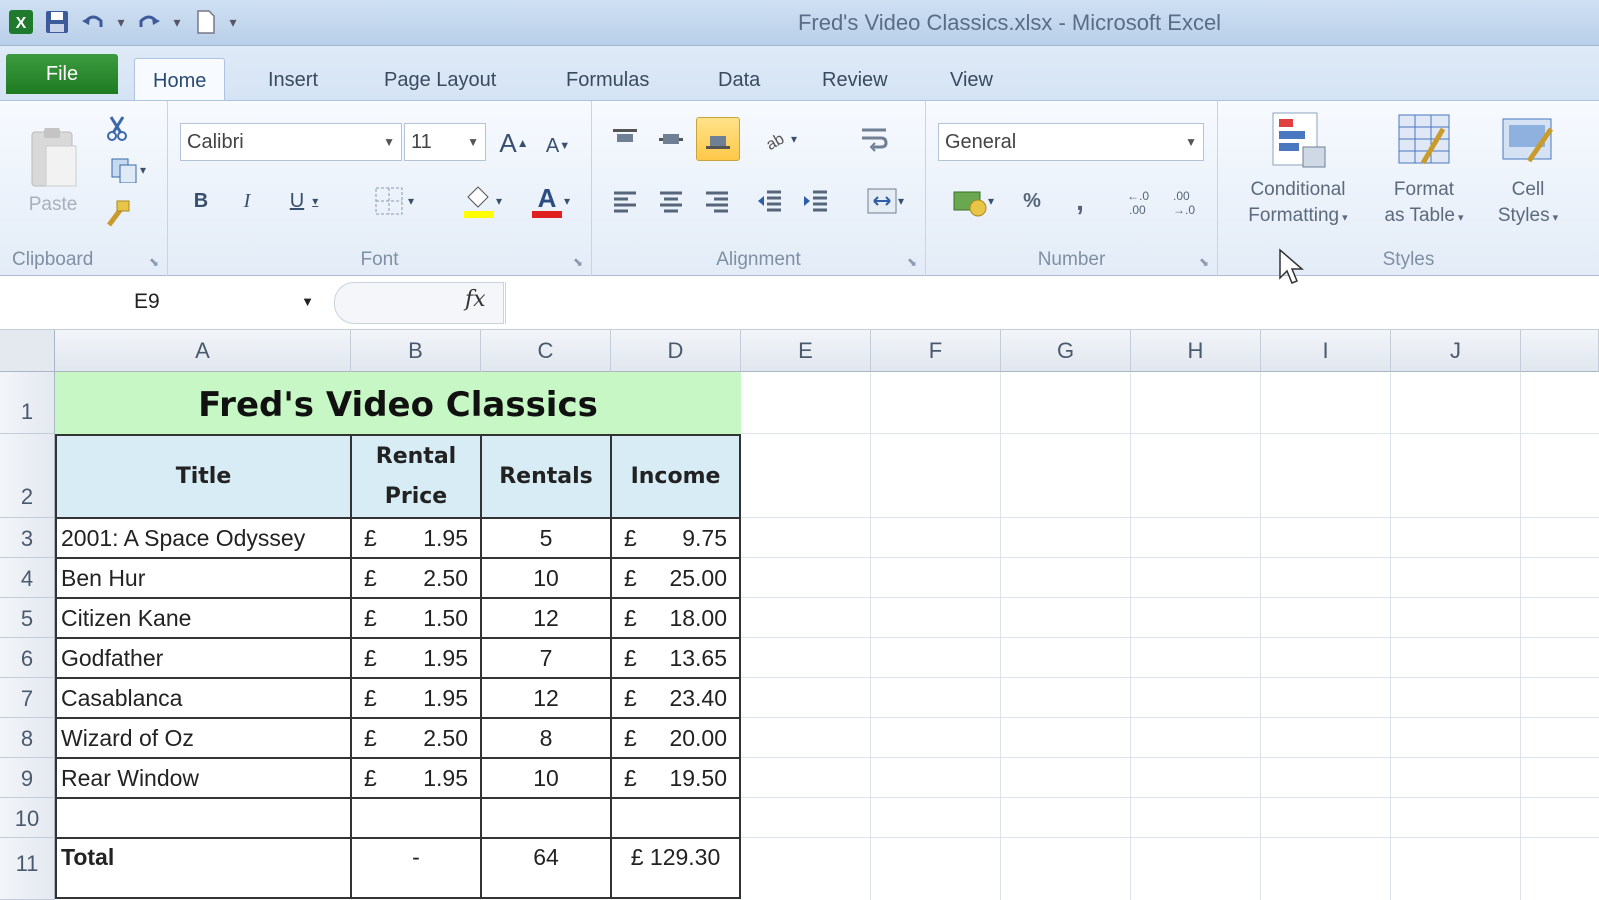 The image size is (1599, 900). I want to click on title-cell: Casablanca, so click(203, 698).